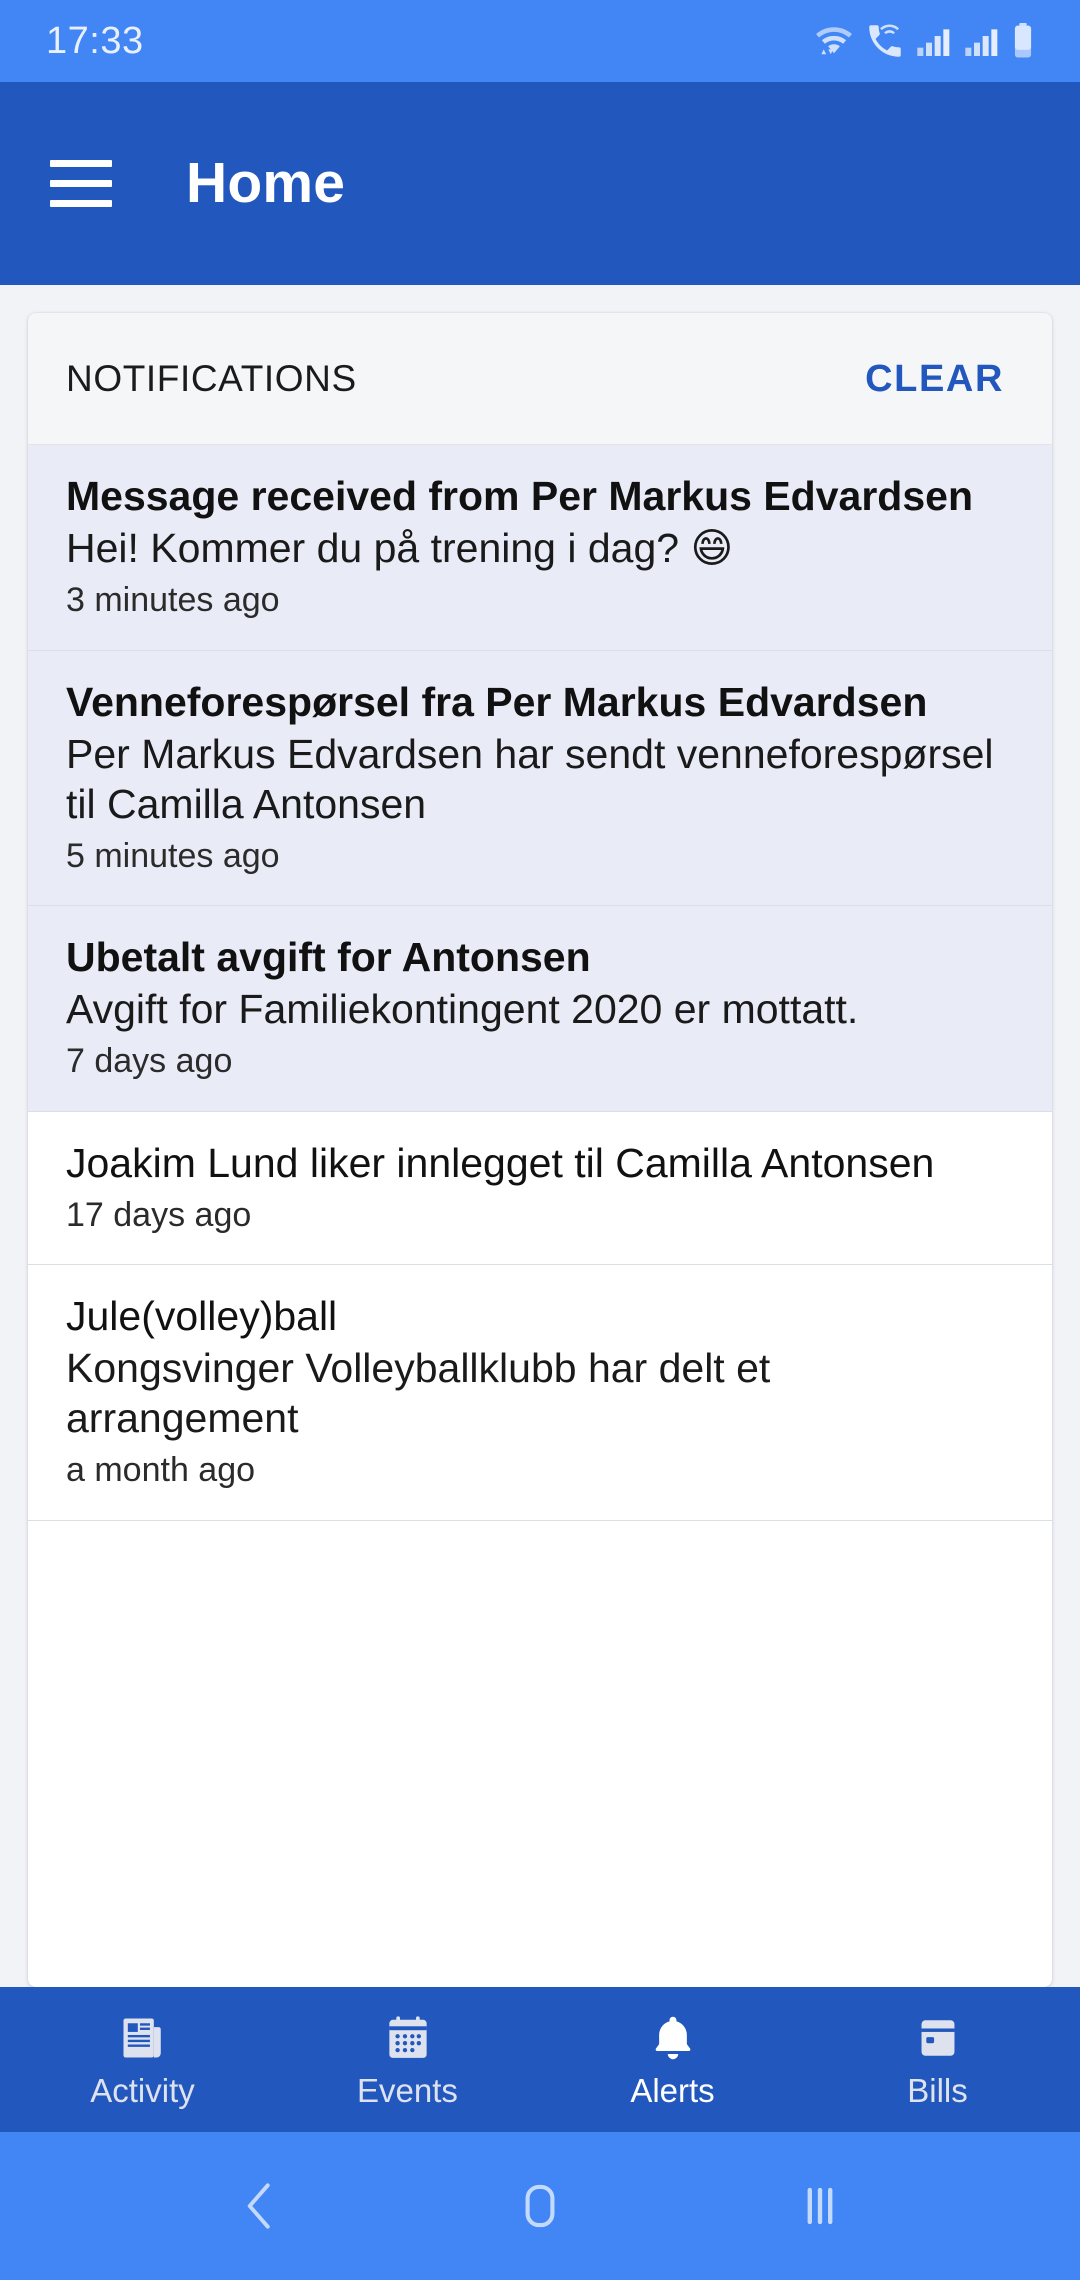 This screenshot has height=2280, width=1080. Describe the element at coordinates (328, 957) in the screenshot. I see `notification-title: Ubetalt avgift for Antonsen` at that location.